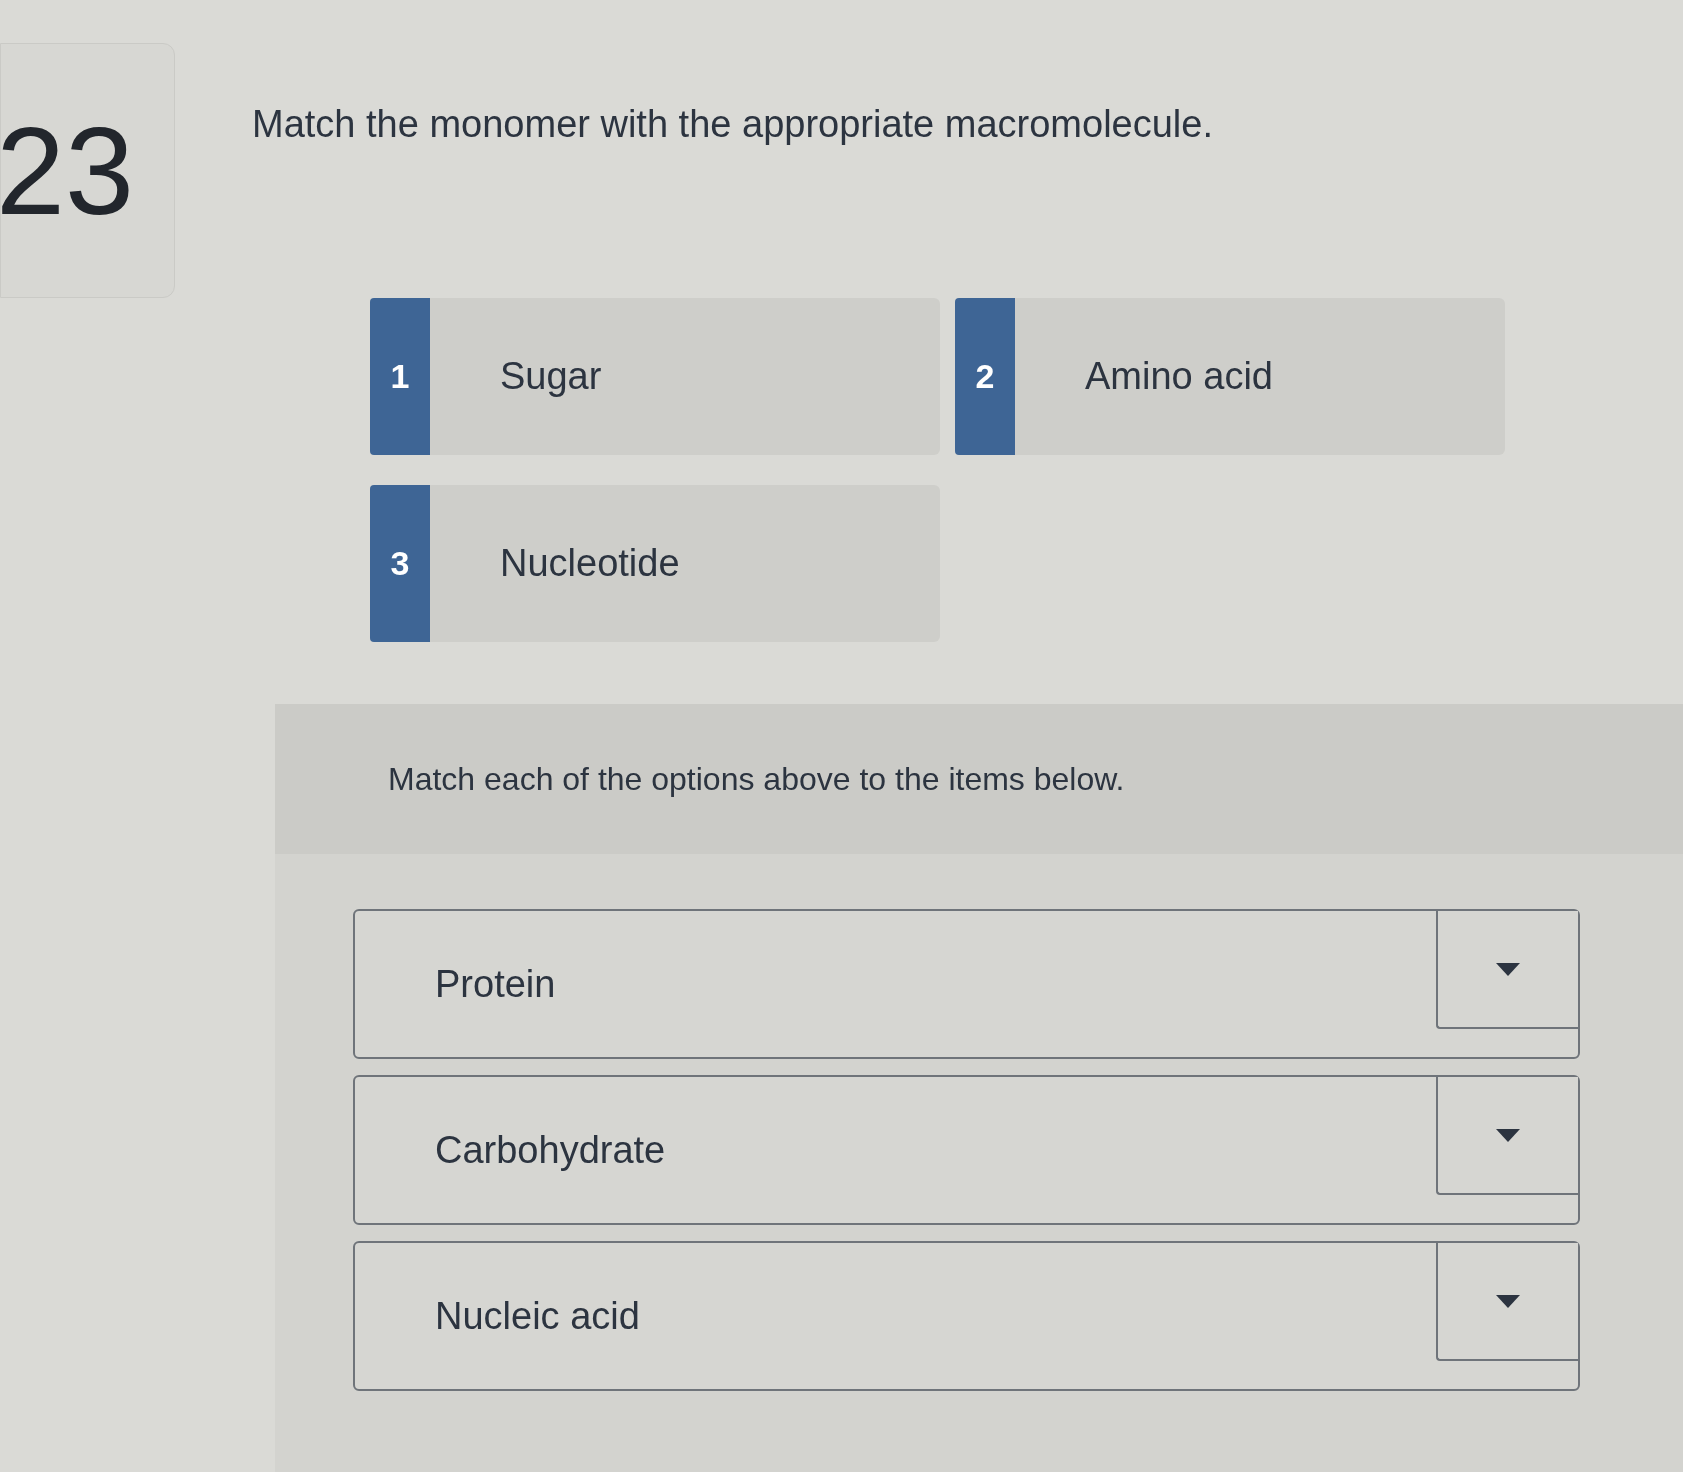  Describe the element at coordinates (400, 563) in the screenshot. I see `option-number: 3` at that location.